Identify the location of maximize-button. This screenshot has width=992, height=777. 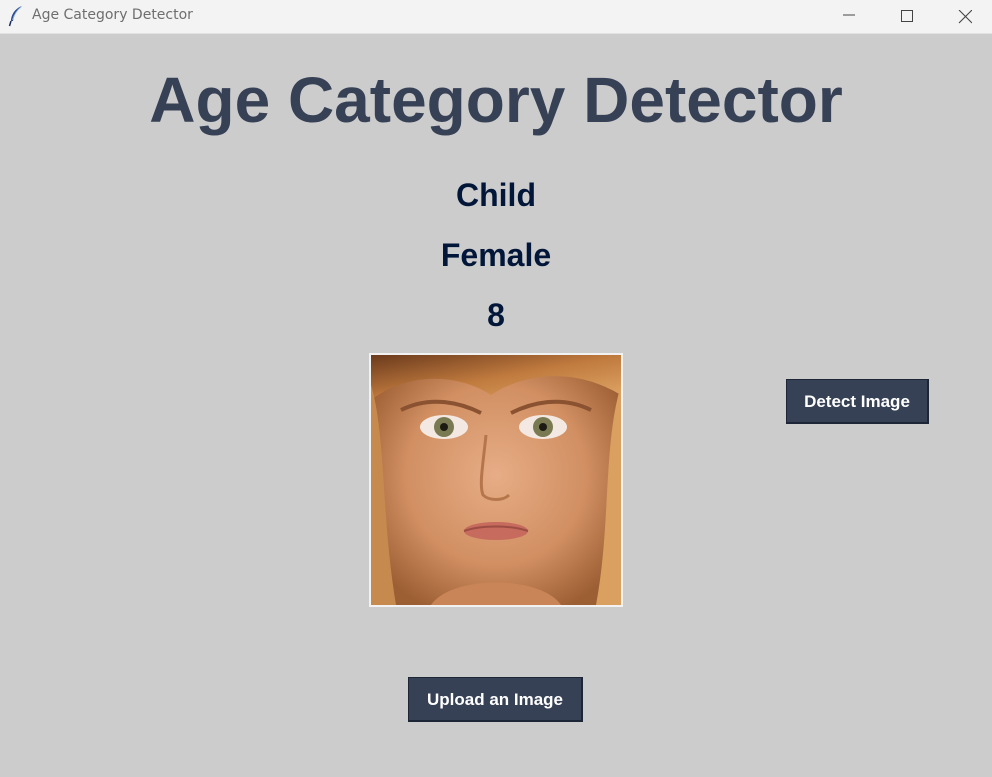
(907, 17).